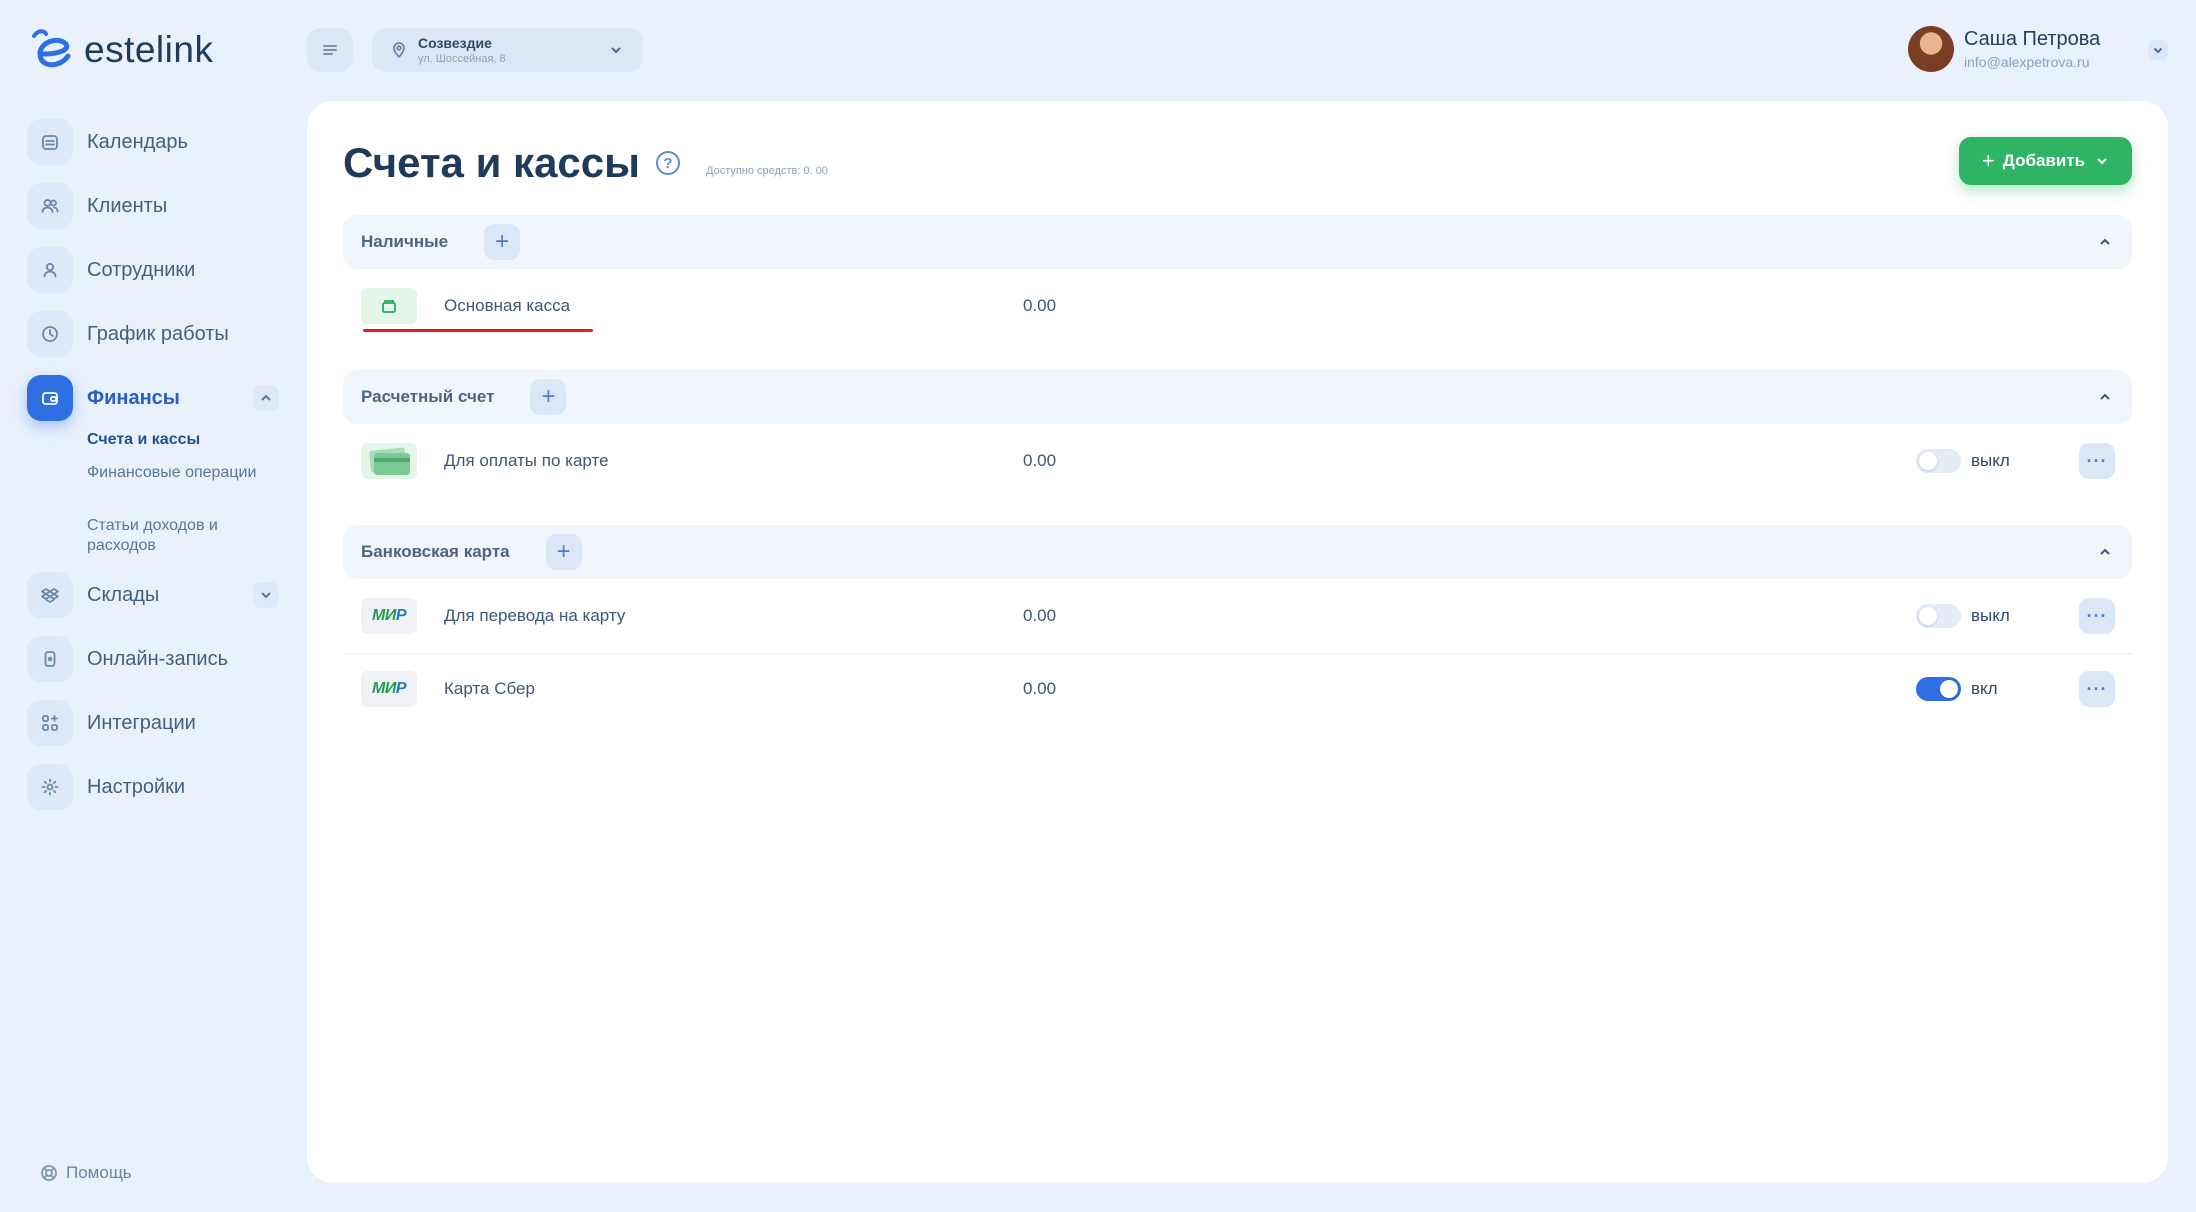 The height and width of the screenshot is (1212, 2196). I want to click on nav-label: Настройки, so click(136, 786).